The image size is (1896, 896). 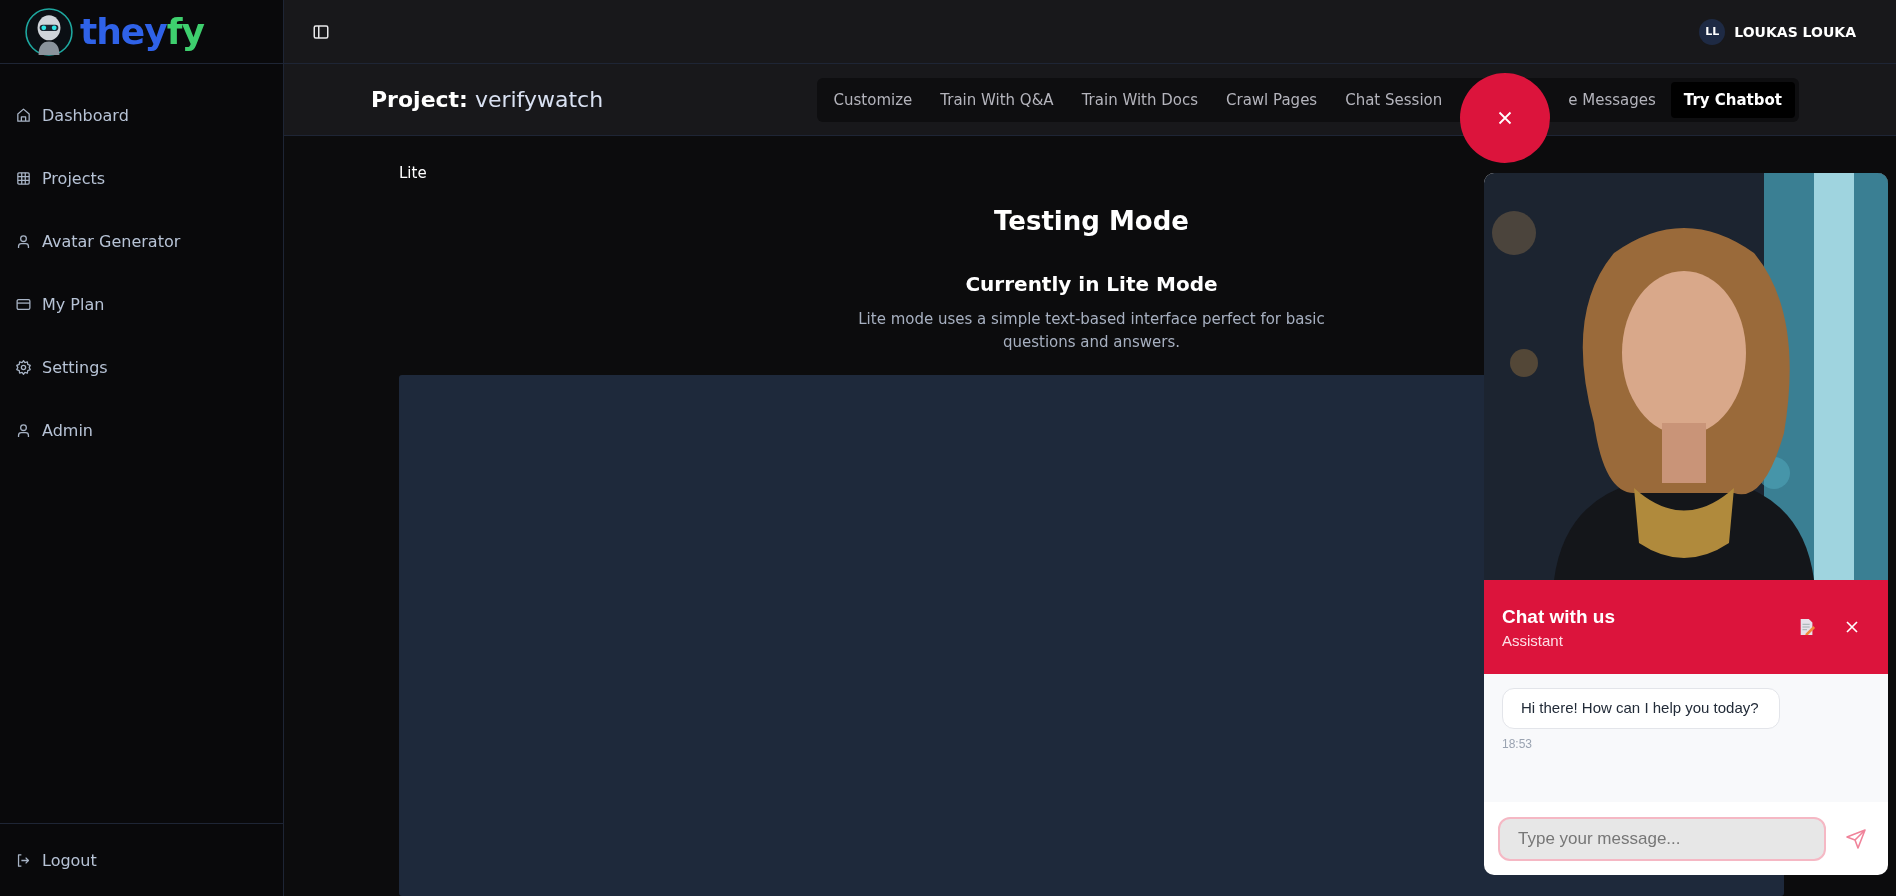 What do you see at coordinates (1517, 743) in the screenshot?
I see `message-time: 18:53` at bounding box center [1517, 743].